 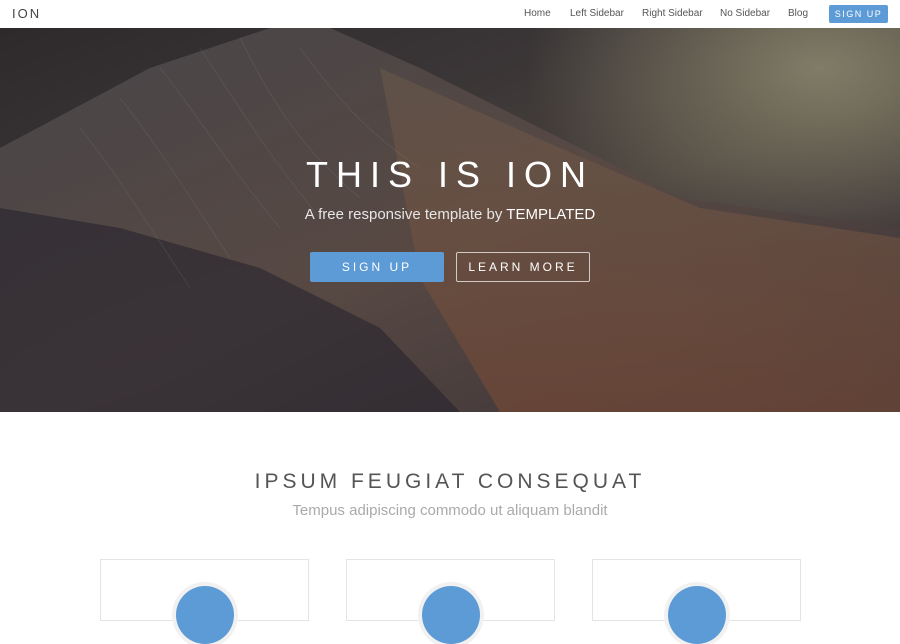 What do you see at coordinates (26, 13) in the screenshot?
I see `site-logo: ION` at bounding box center [26, 13].